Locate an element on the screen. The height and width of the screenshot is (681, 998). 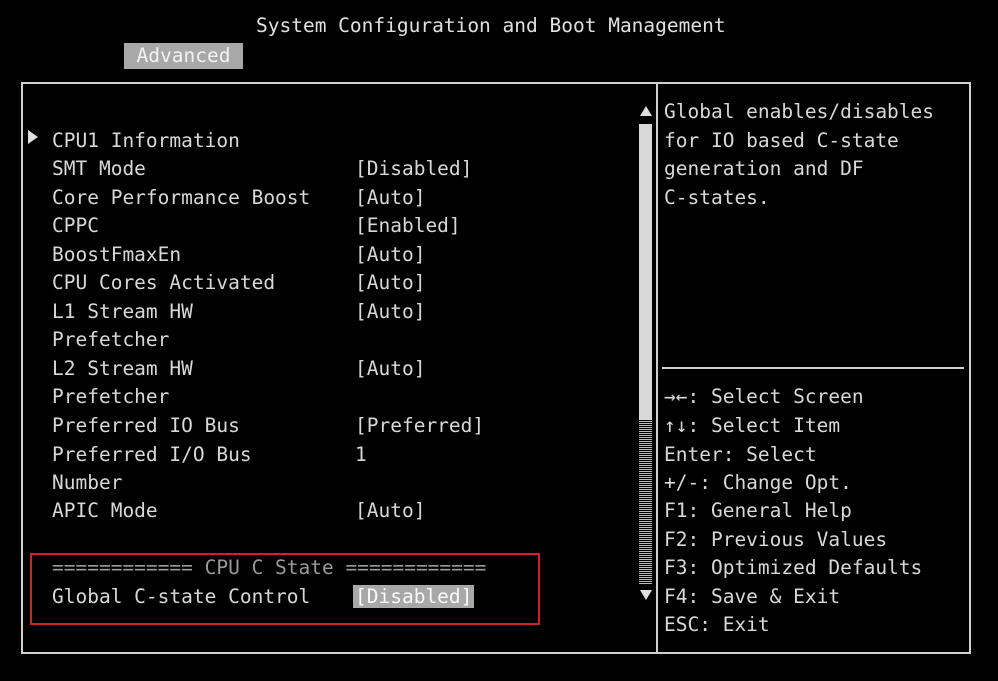
page-title: System Configuration and Boot Management is located at coordinates (491, 25).